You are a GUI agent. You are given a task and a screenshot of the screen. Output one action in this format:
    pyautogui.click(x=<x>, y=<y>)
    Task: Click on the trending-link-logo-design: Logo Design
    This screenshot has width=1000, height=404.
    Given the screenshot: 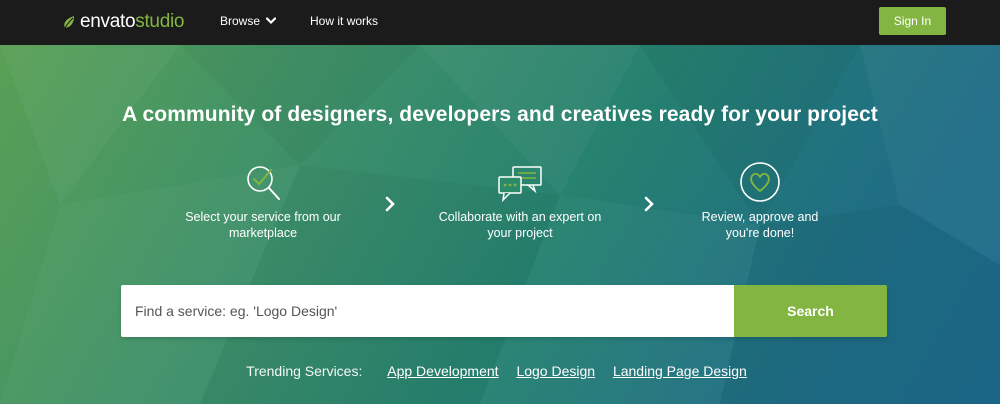 What is the action you would take?
    pyautogui.click(x=555, y=371)
    